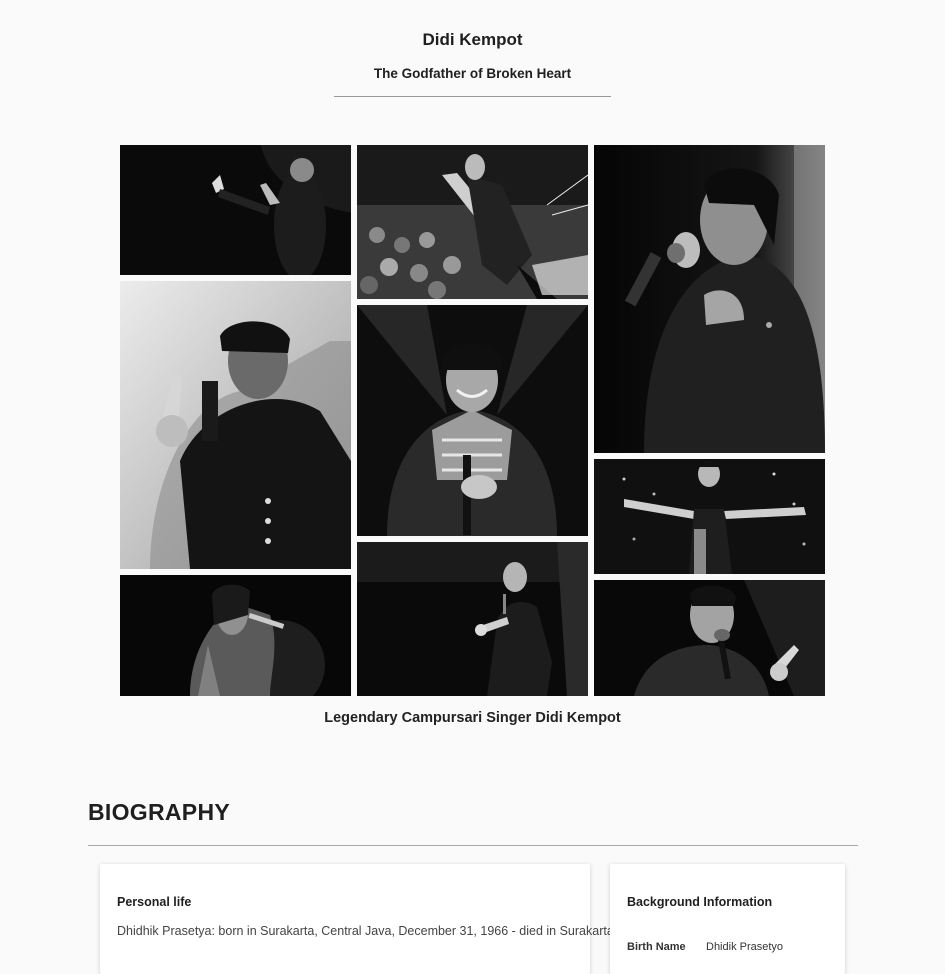  Describe the element at coordinates (235, 425) in the screenshot. I see `gallery-photo-pointing-up-blangkon` at that location.